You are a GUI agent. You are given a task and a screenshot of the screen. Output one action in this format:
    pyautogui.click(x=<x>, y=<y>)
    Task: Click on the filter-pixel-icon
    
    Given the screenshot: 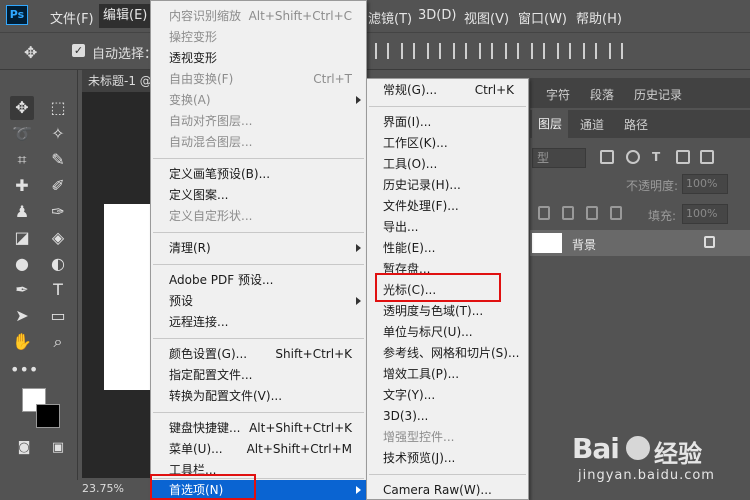 What is the action you would take?
    pyautogui.click(x=607, y=157)
    